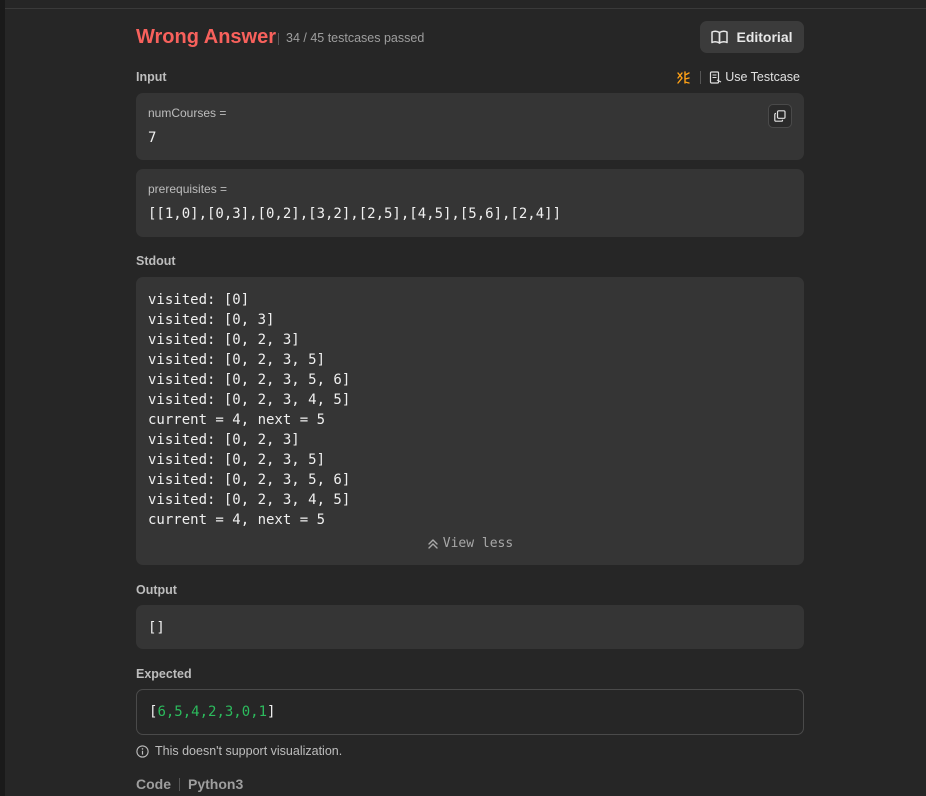 The width and height of the screenshot is (926, 796). What do you see at coordinates (199, 300) in the screenshot?
I see `stdout-line: visited: [0]` at bounding box center [199, 300].